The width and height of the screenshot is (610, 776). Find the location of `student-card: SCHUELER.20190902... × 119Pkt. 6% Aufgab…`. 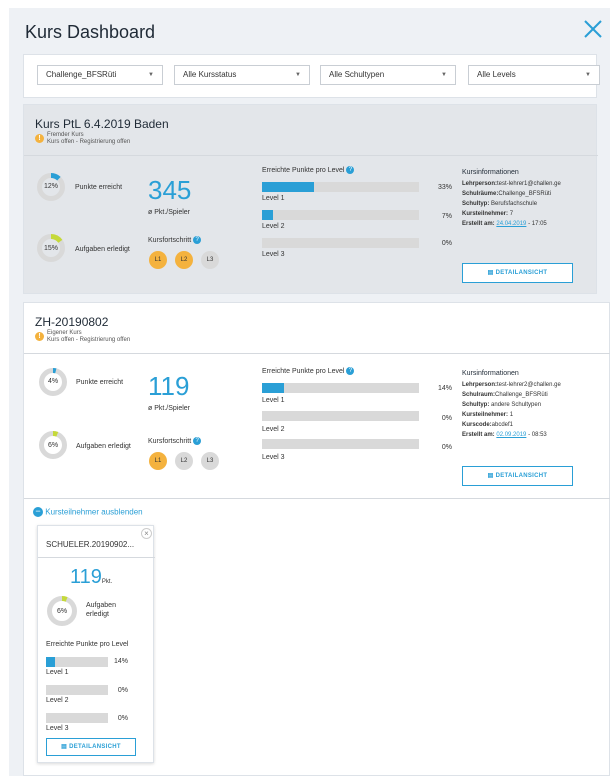

student-card: SCHUELER.20190902... × 119Pkt. 6% Aufgab… is located at coordinates (96, 644).